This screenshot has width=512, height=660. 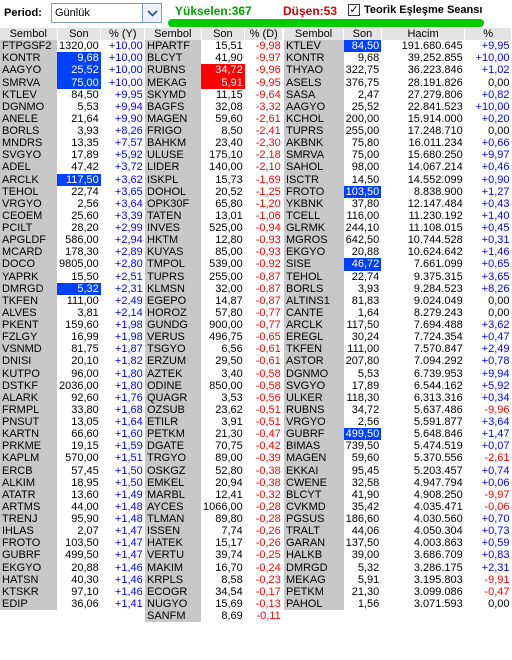 What do you see at coordinates (398, 288) in the screenshot?
I see `table-row: BORLS 3,93 9.284.523 +8,26` at bounding box center [398, 288].